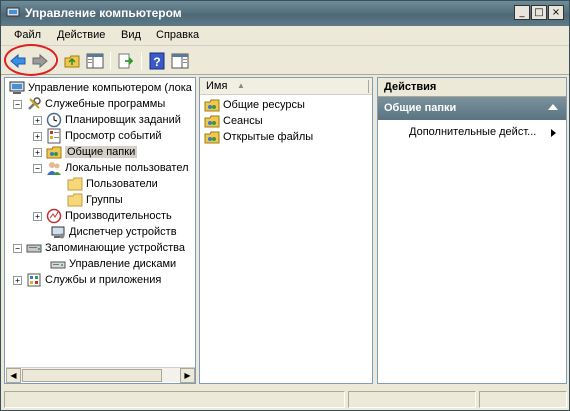 The height and width of the screenshot is (411, 570). Describe the element at coordinates (103, 280) in the screenshot. I see `tree-label: Службы и приложения` at that location.